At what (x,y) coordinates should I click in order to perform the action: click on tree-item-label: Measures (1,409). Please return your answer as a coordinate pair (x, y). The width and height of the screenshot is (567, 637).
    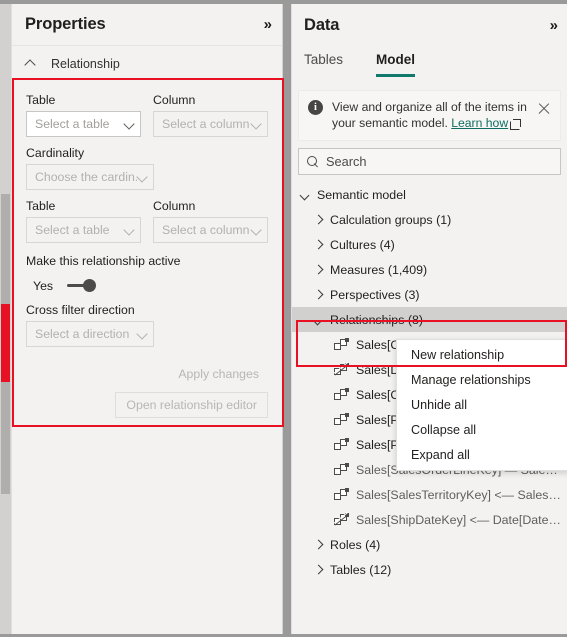
    Looking at the image, I should click on (379, 269).